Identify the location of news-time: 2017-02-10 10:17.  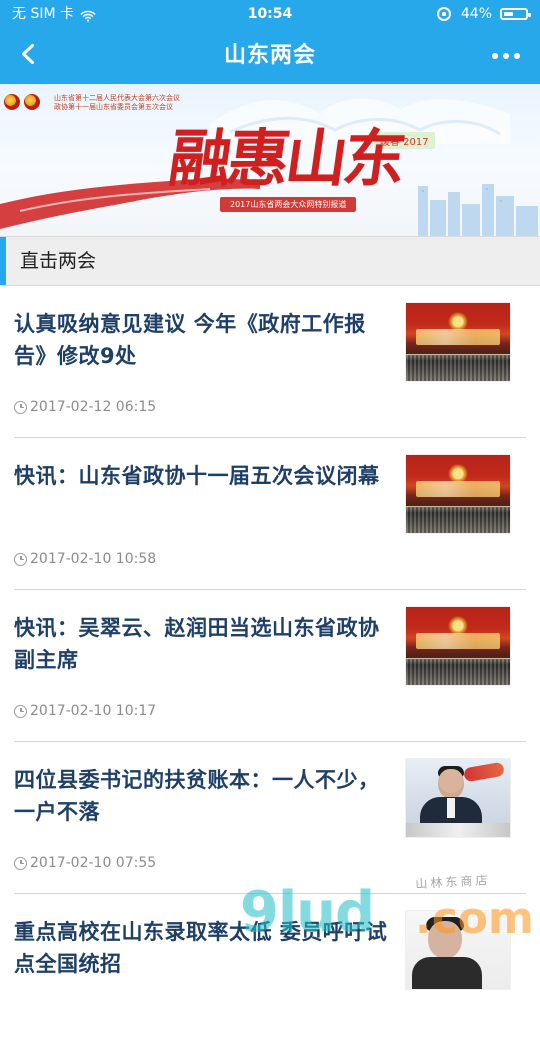
(93, 711).